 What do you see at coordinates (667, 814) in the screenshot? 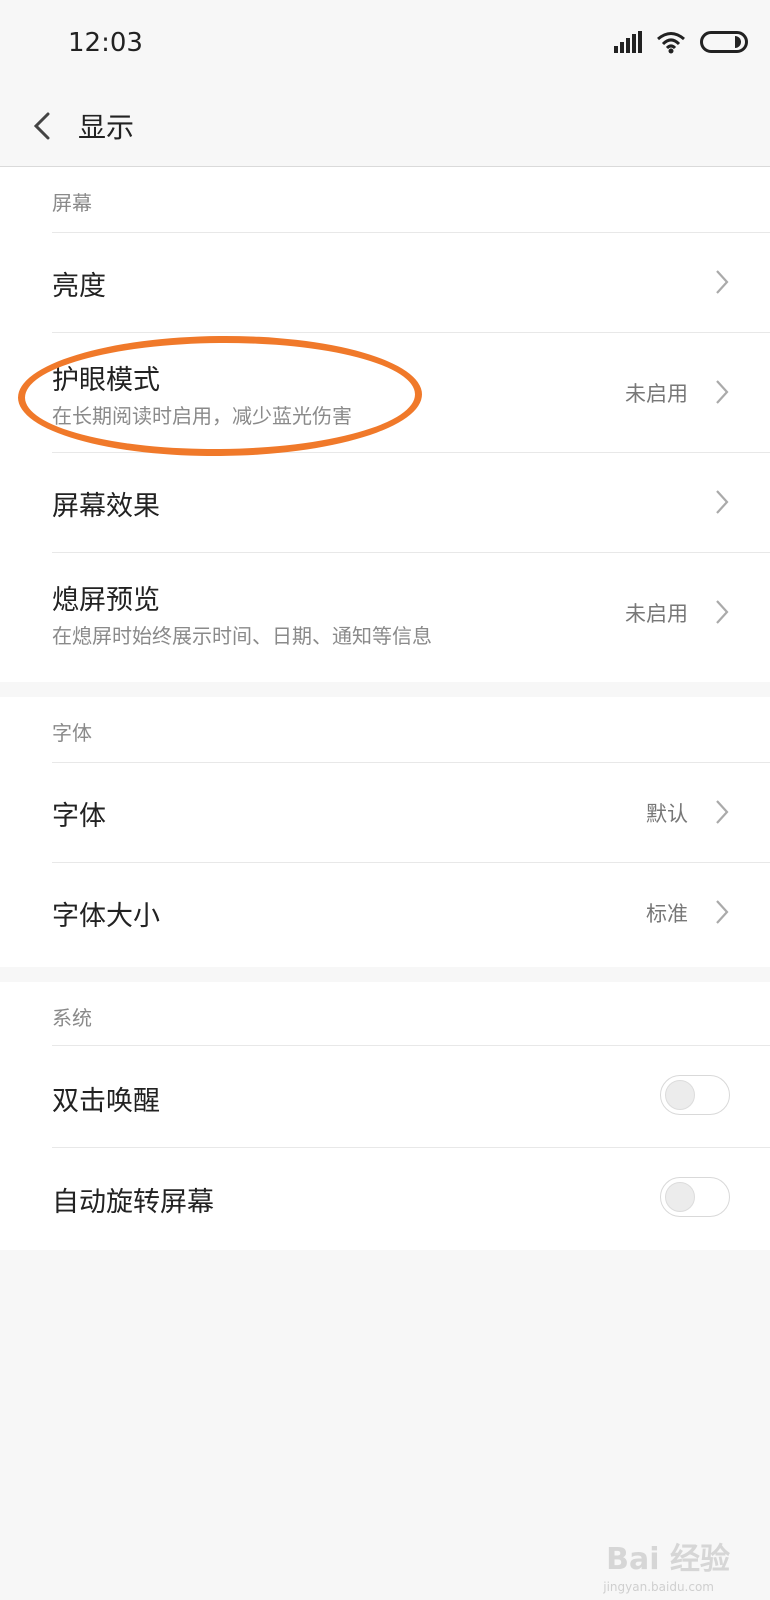
I see `row-value: 默认` at bounding box center [667, 814].